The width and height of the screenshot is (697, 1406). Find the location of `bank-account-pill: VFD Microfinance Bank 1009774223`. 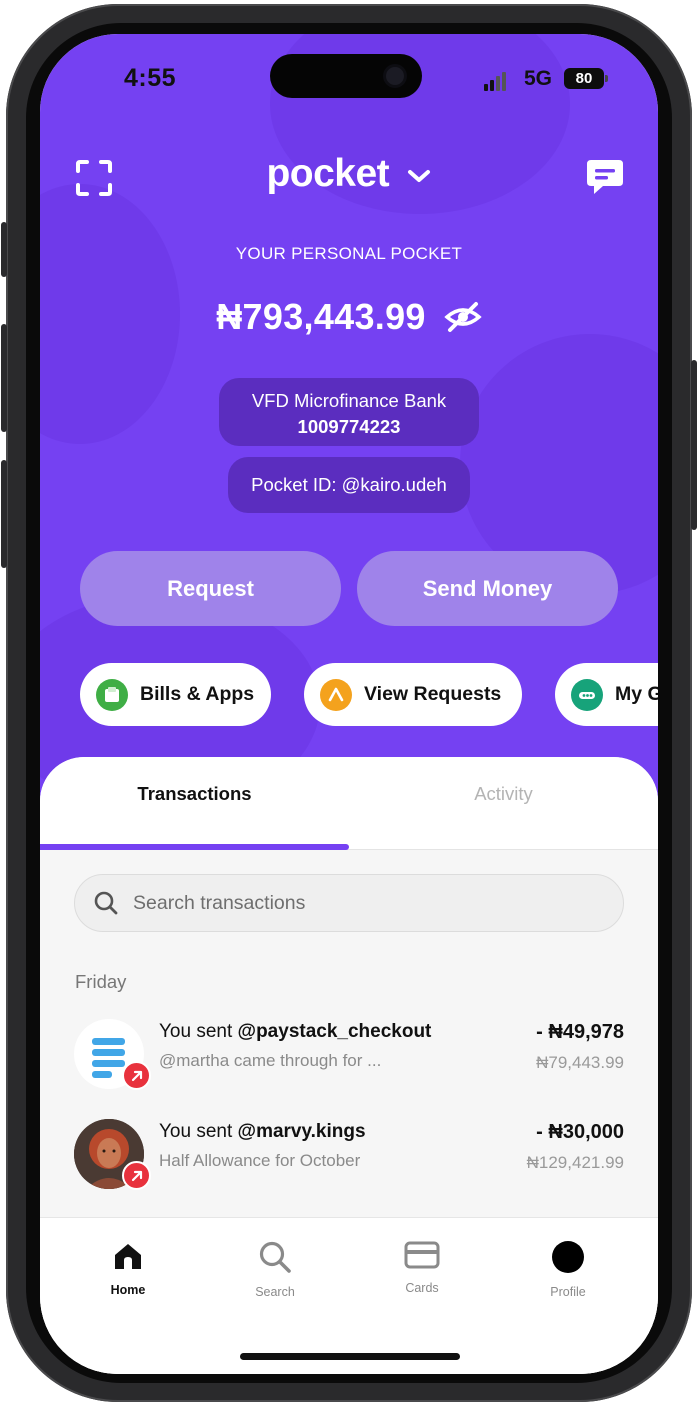

bank-account-pill: VFD Microfinance Bank 1009774223 is located at coordinates (349, 412).